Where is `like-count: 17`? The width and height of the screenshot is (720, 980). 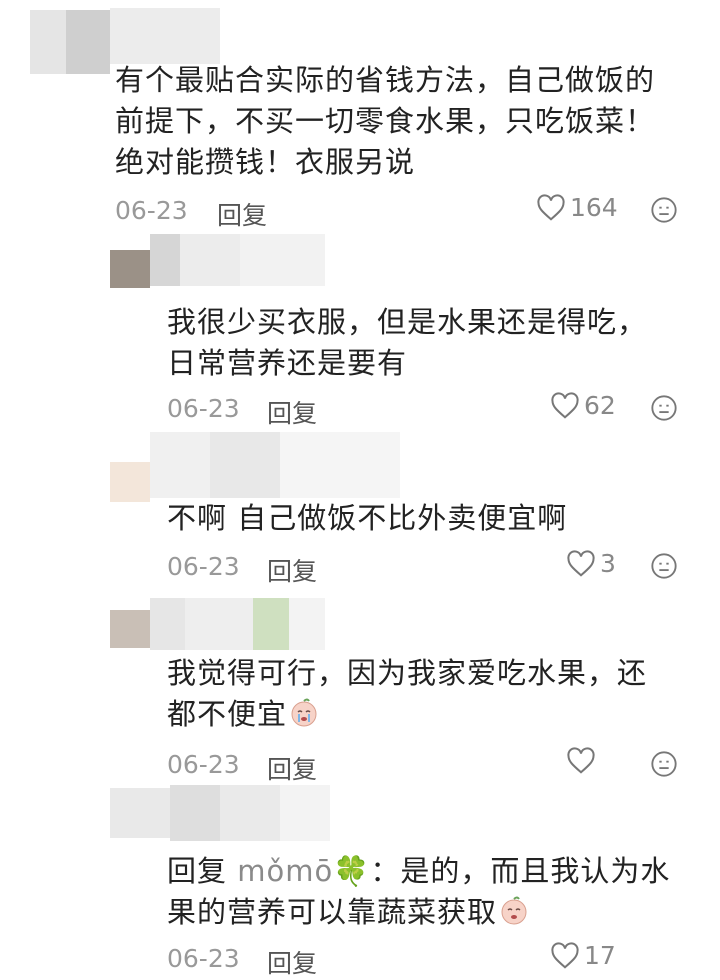 like-count: 17 is located at coordinates (600, 955).